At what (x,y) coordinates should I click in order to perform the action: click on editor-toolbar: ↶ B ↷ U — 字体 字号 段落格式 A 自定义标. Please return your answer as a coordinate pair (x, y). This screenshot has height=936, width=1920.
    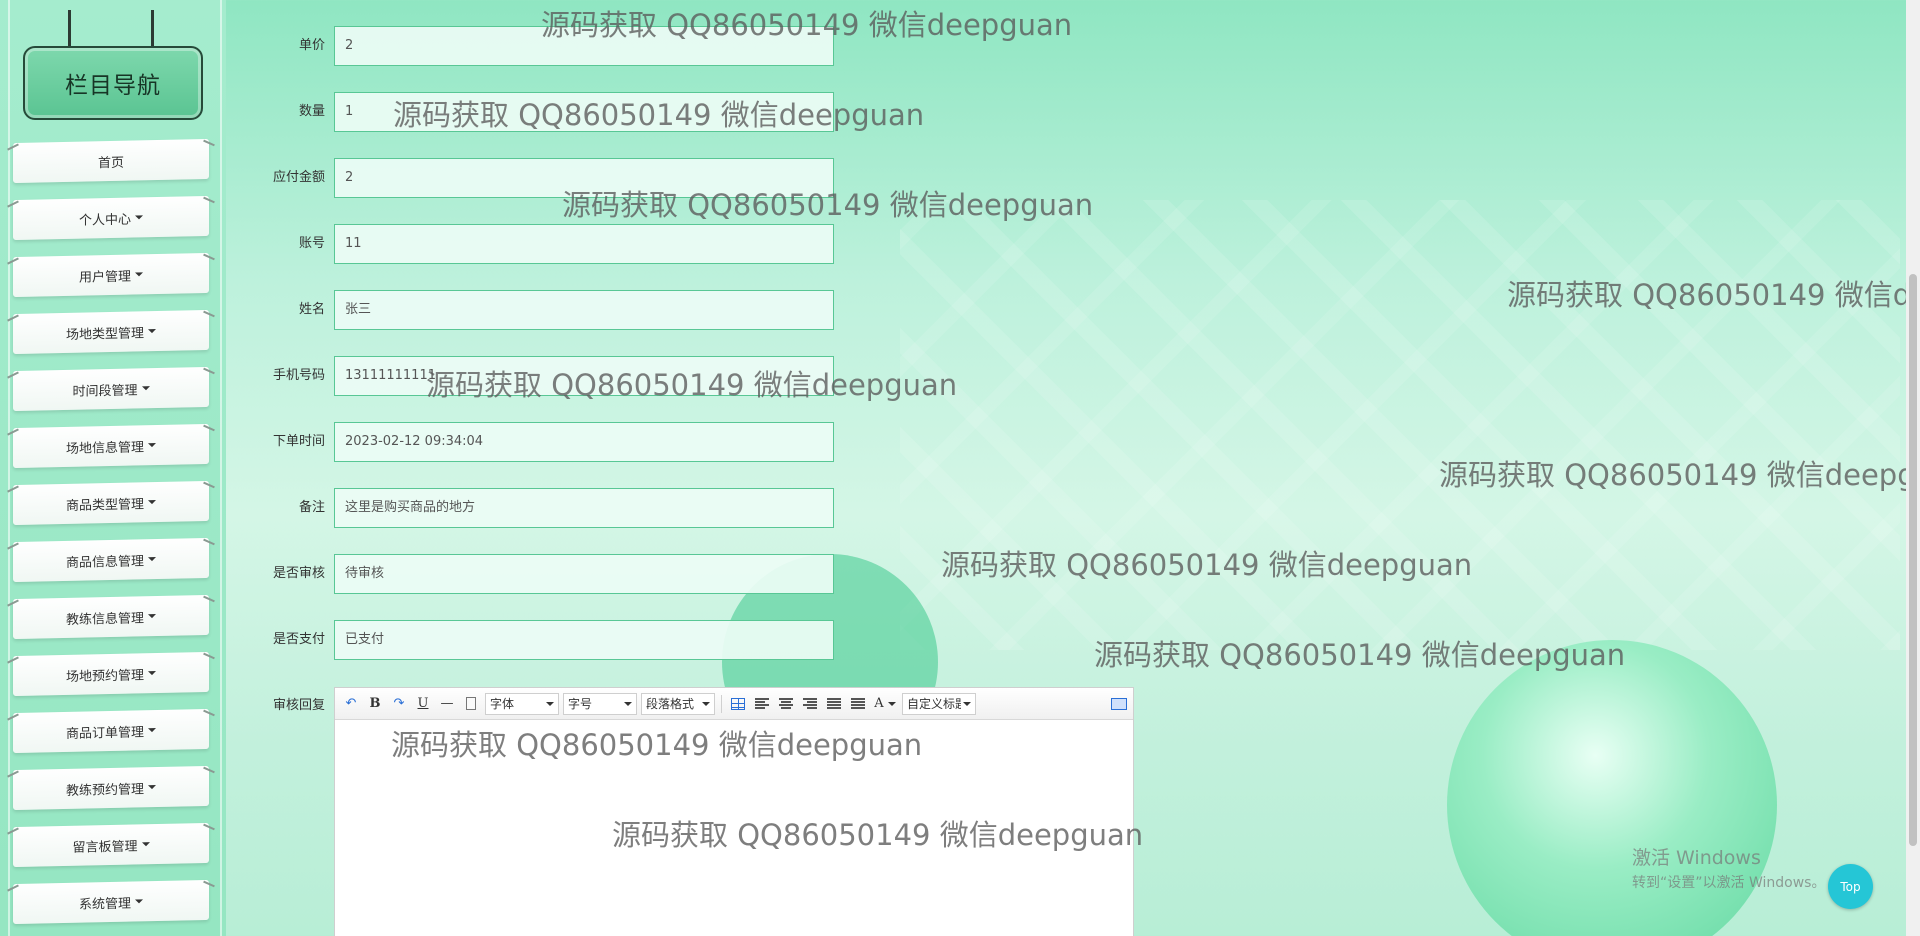
    Looking at the image, I should click on (734, 704).